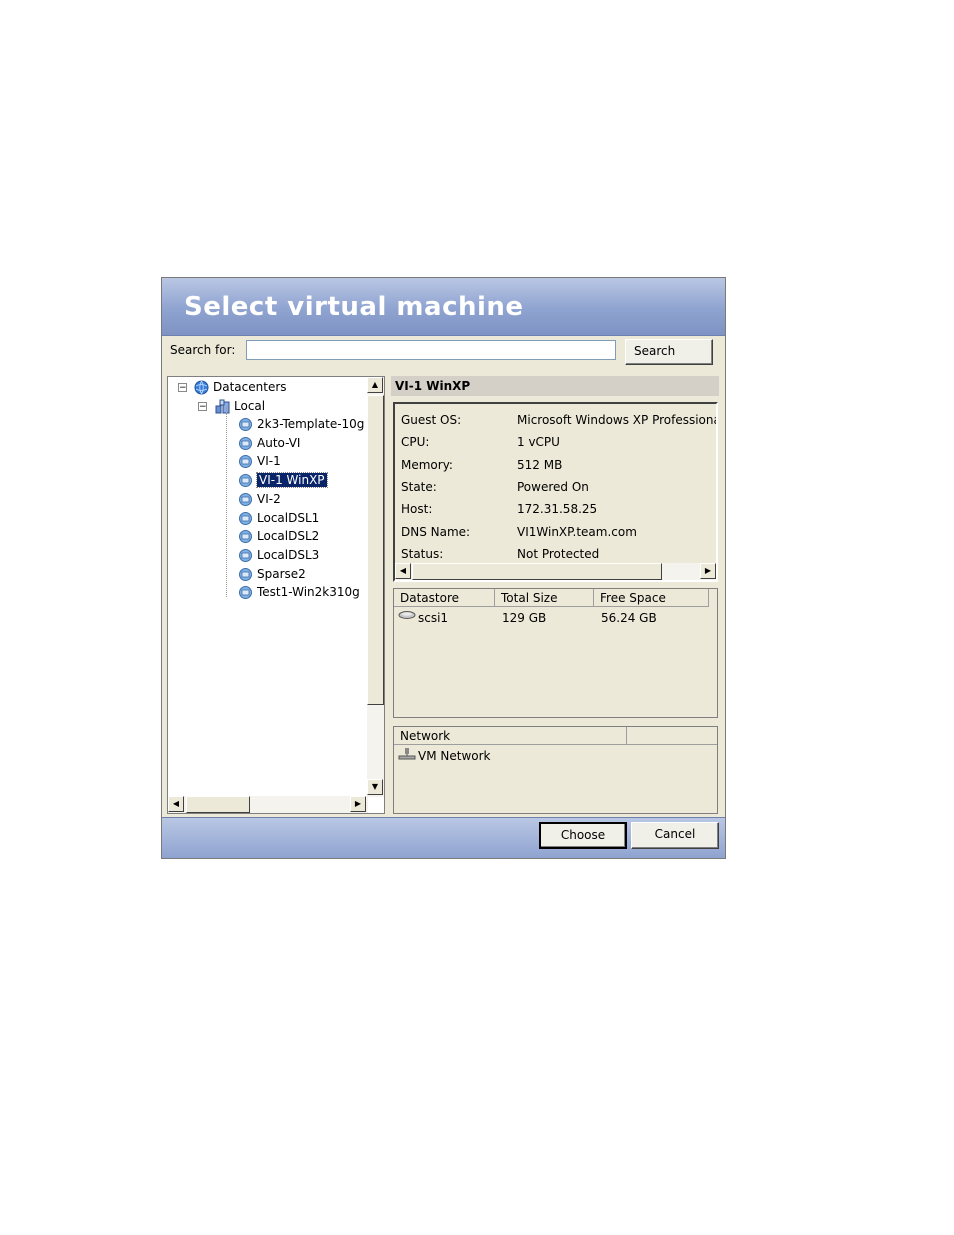 The width and height of the screenshot is (954, 1235). What do you see at coordinates (407, 618) in the screenshot?
I see `disk-icon` at bounding box center [407, 618].